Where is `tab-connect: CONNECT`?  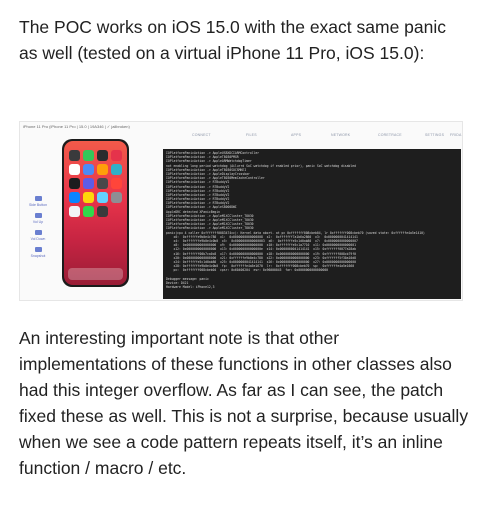 tab-connect: CONNECT is located at coordinates (201, 135).